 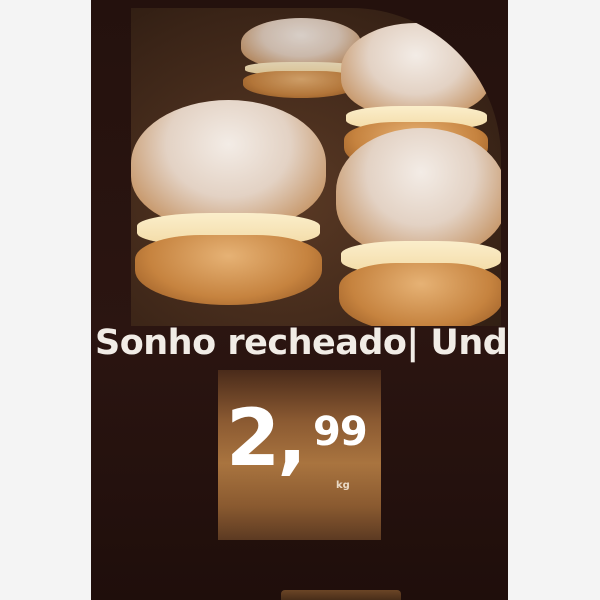 I want to click on price-integer: 2,, so click(x=266, y=439).